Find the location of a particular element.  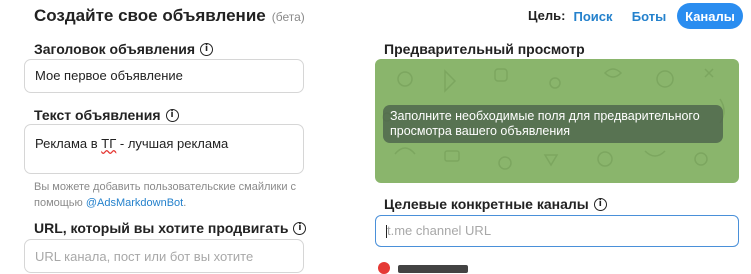

preview-label: Предварительный просмотр is located at coordinates (484, 49).